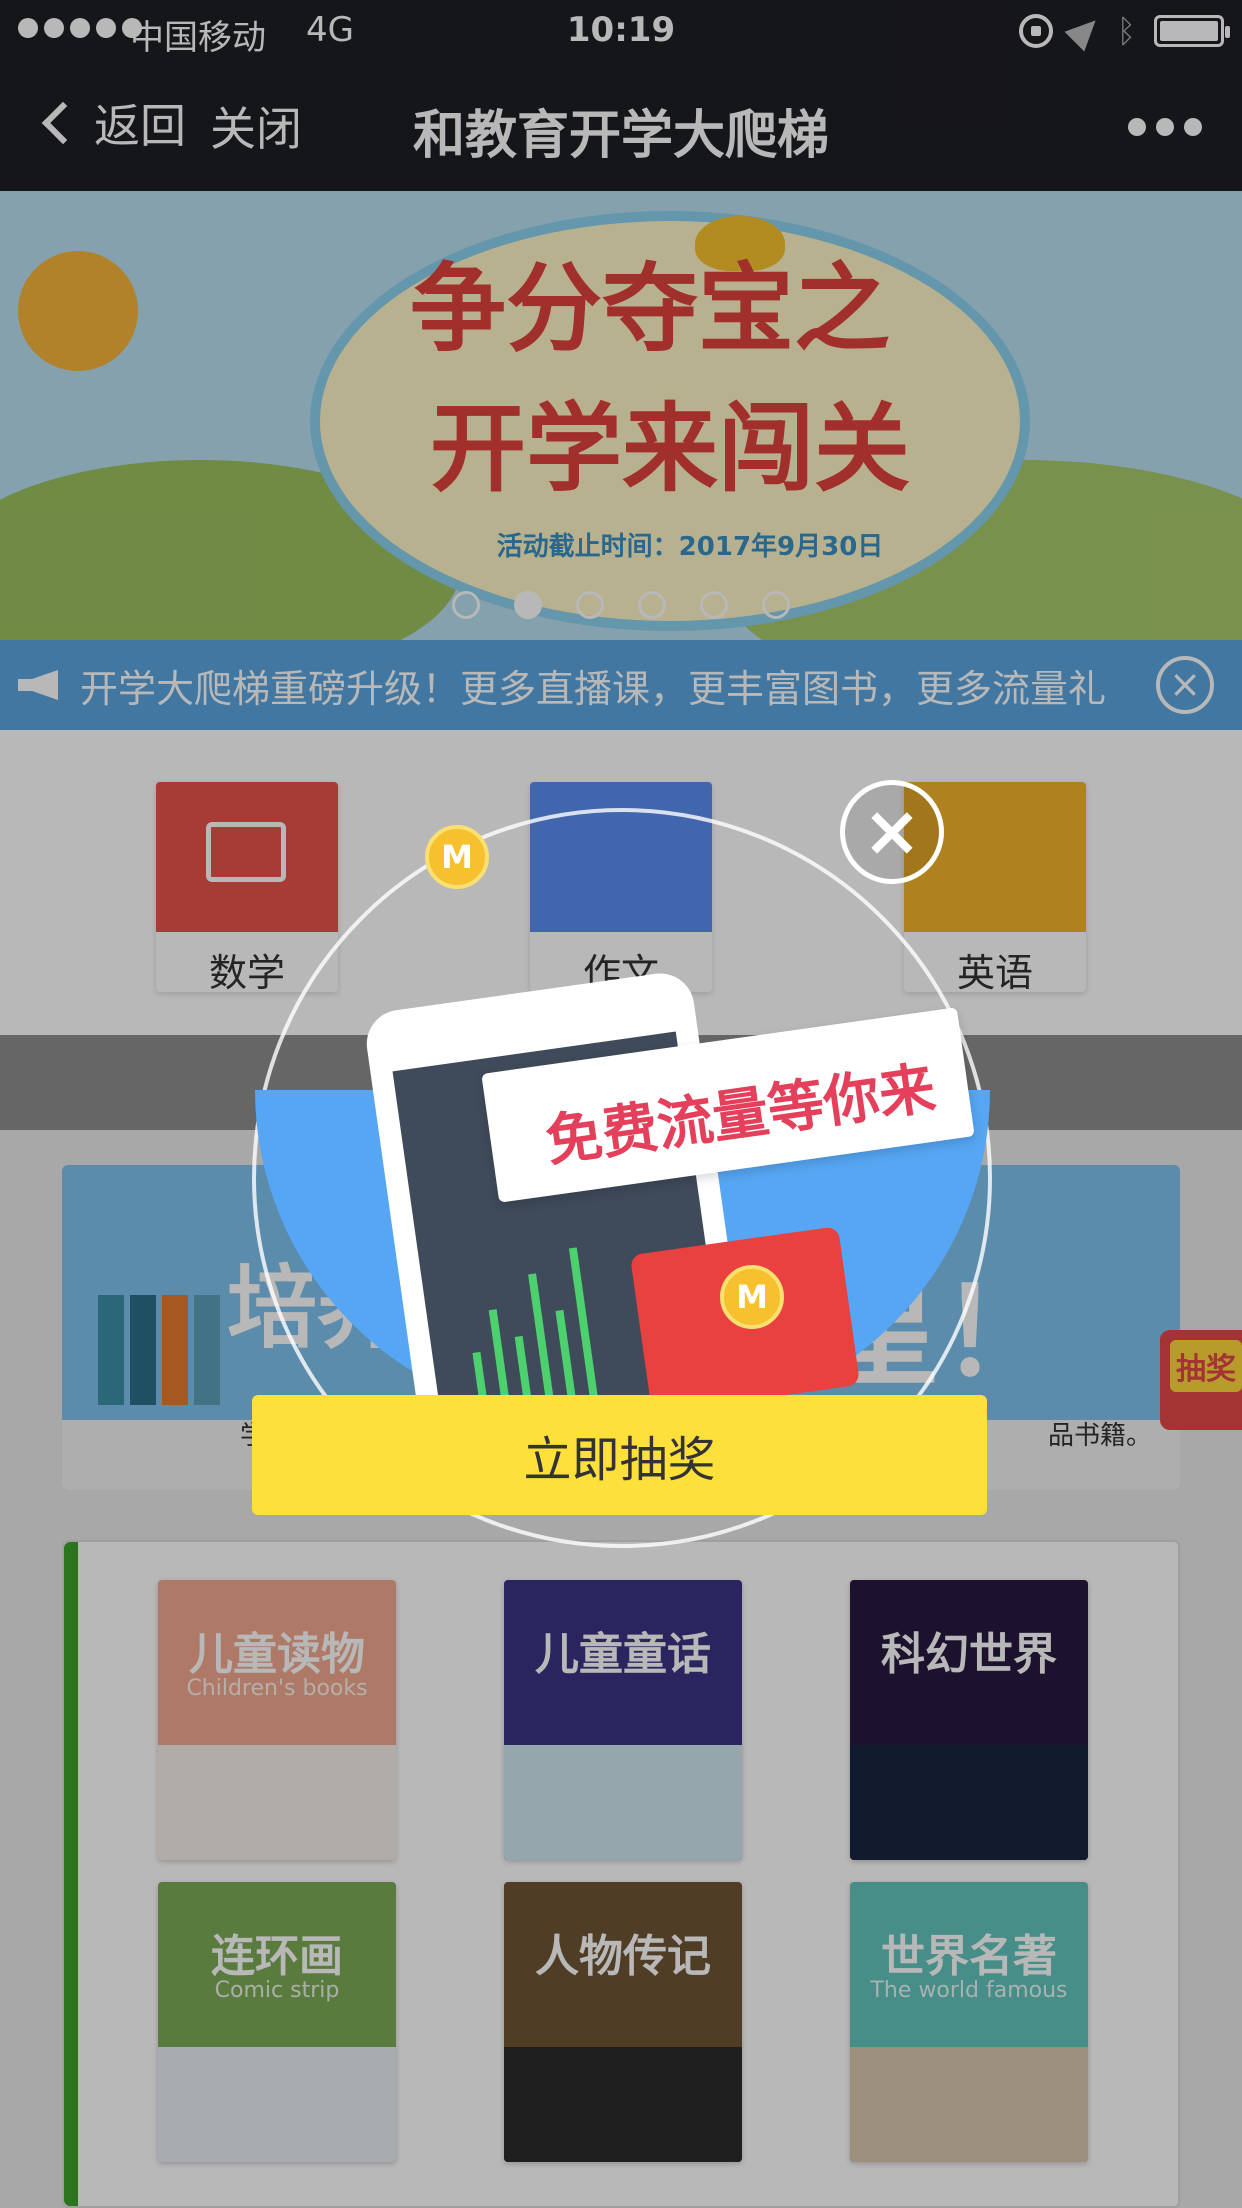 The height and width of the screenshot is (2208, 1242). Describe the element at coordinates (619, 1455) in the screenshot. I see `draw-lottery-button: 立即抽奖` at that location.